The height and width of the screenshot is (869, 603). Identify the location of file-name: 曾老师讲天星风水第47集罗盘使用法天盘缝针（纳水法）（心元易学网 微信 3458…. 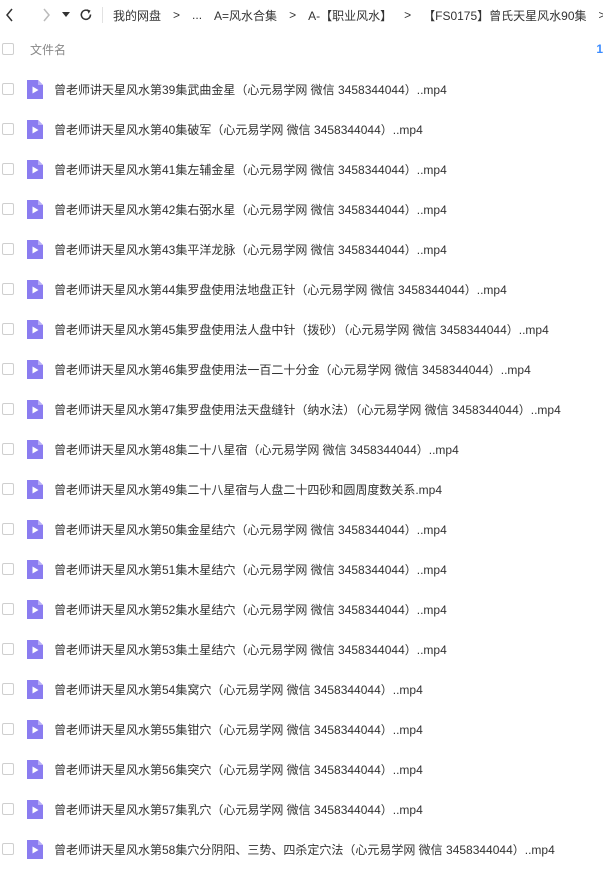
(307, 409).